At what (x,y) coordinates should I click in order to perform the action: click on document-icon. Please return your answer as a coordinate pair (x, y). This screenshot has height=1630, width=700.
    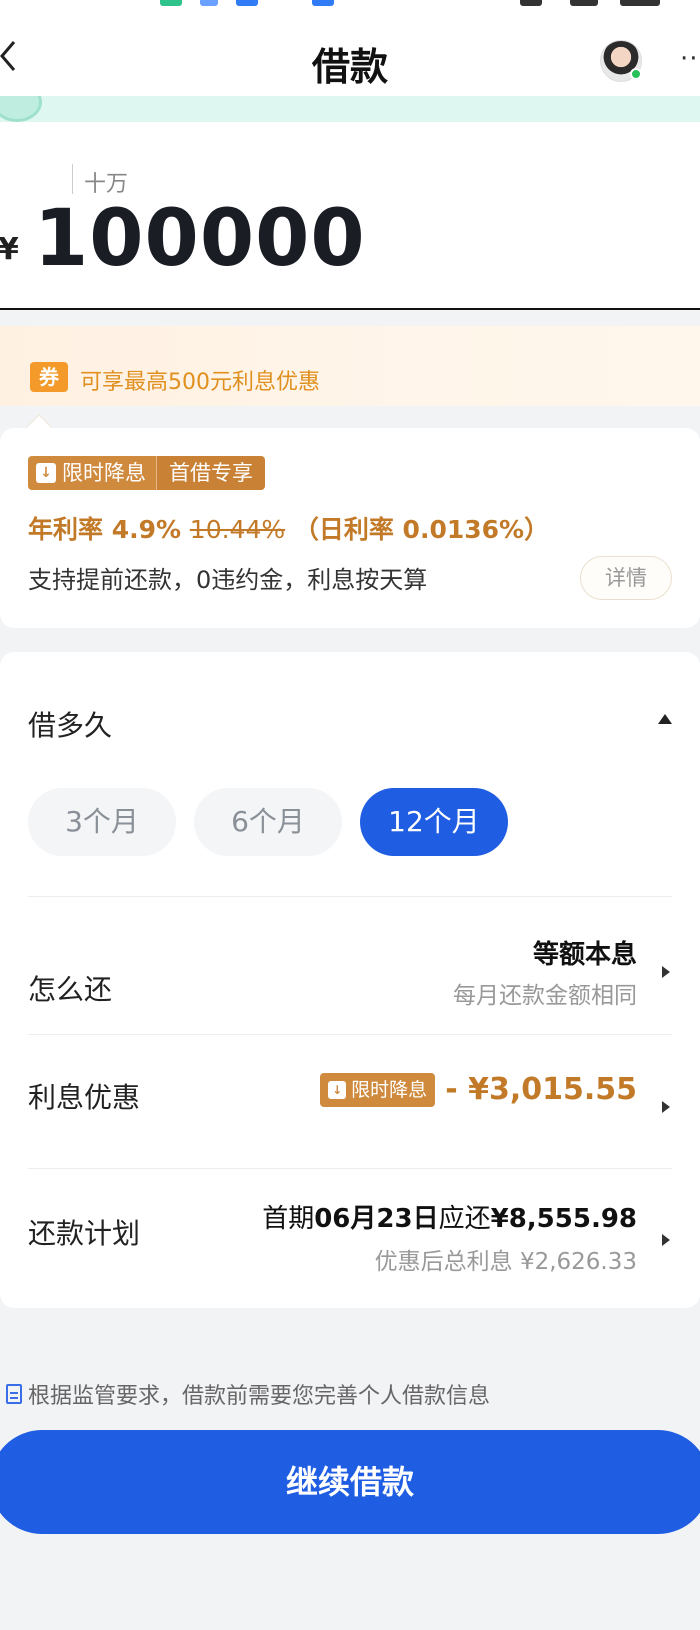
    Looking at the image, I should click on (14, 1394).